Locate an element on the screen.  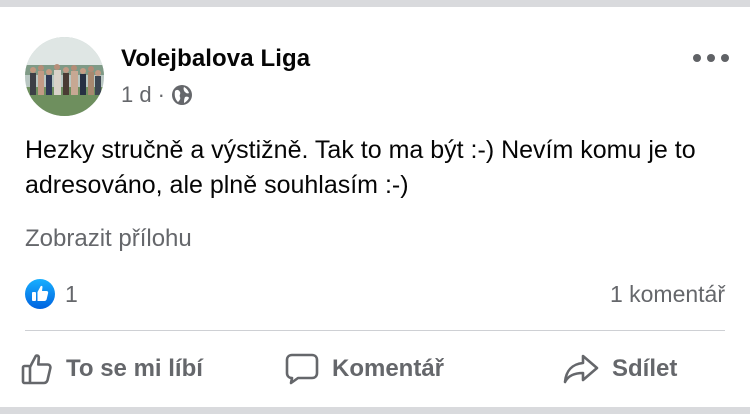
author-name: Volejbalova Liga is located at coordinates (215, 59).